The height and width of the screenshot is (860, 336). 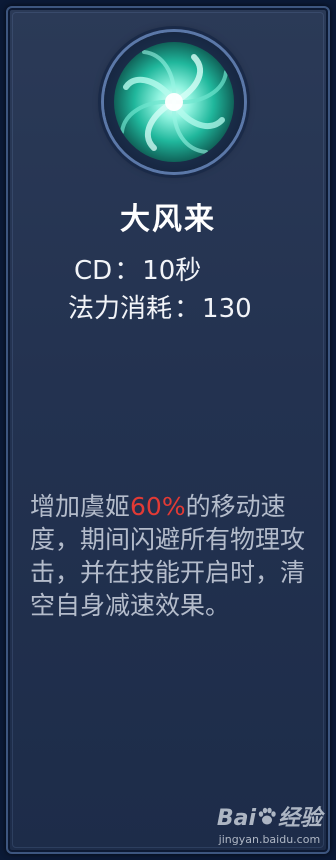 I want to click on cooldown-stat: CD：10秒, so click(x=137, y=268).